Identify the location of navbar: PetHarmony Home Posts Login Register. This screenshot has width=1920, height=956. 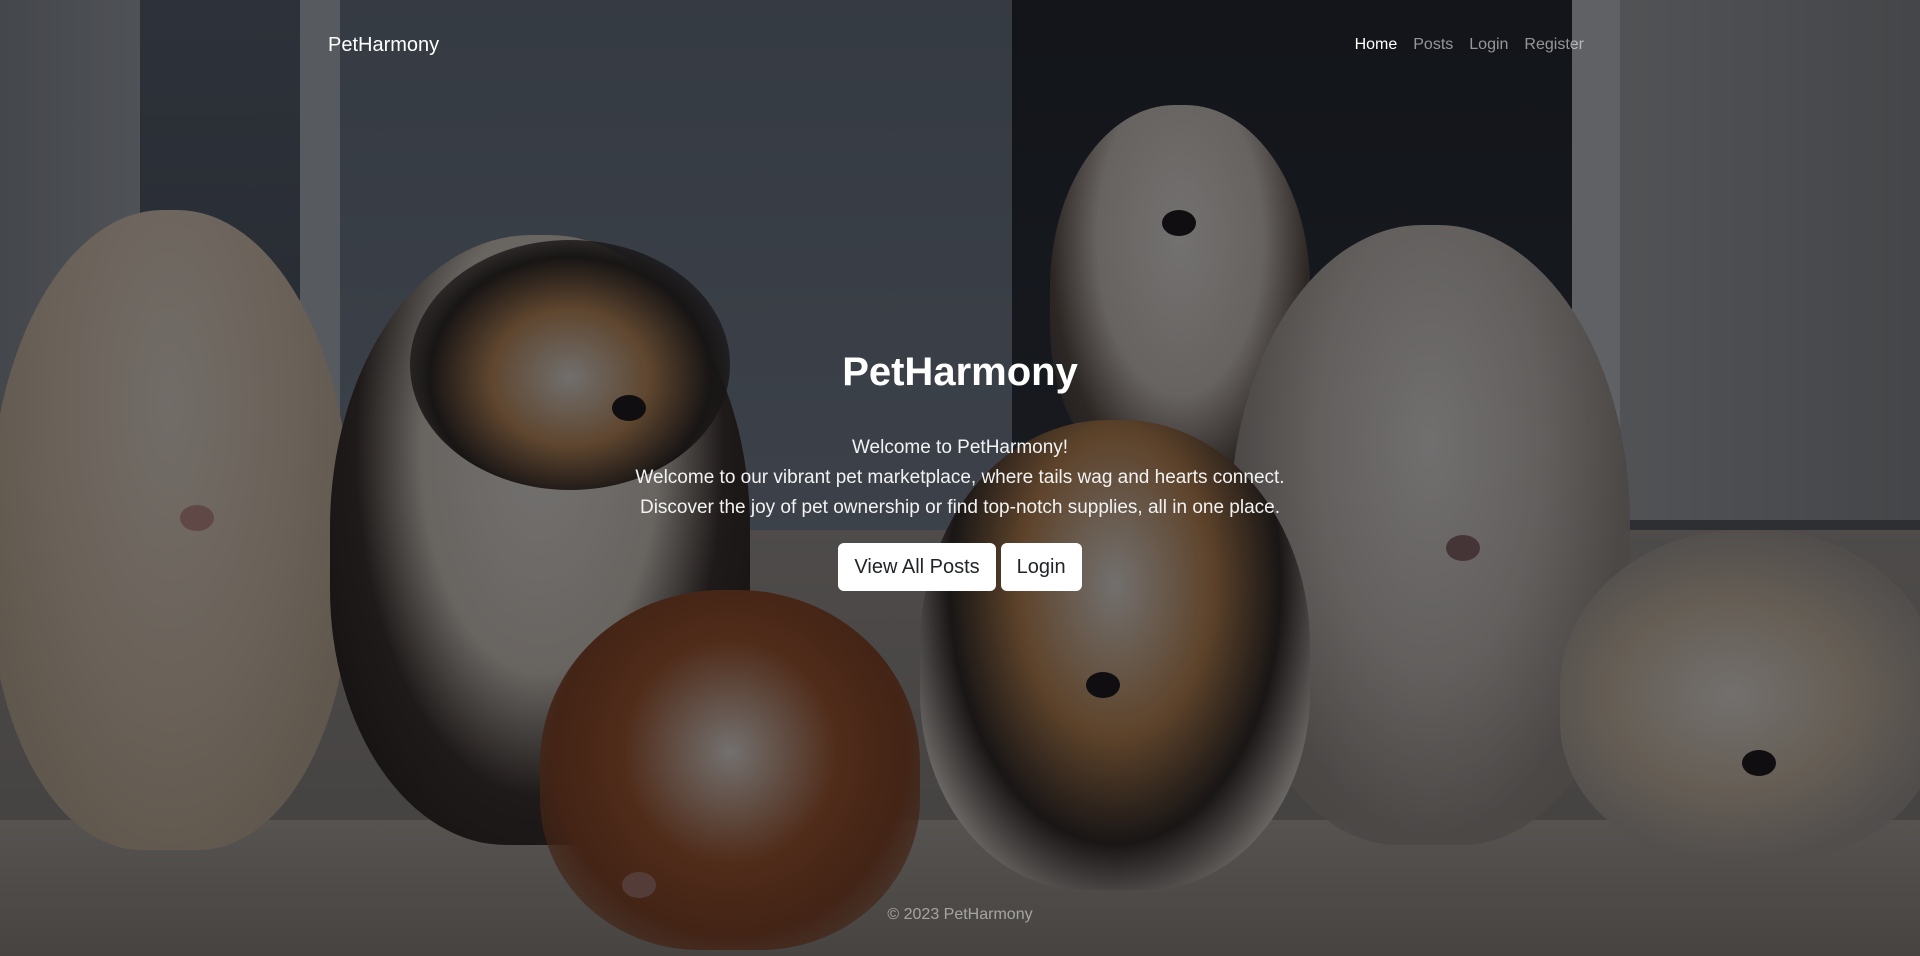
(960, 45).